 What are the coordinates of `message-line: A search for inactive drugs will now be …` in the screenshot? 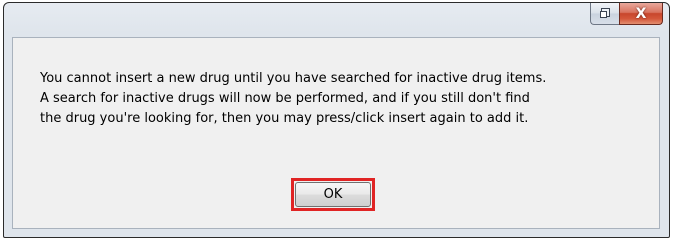 It's located at (285, 98).